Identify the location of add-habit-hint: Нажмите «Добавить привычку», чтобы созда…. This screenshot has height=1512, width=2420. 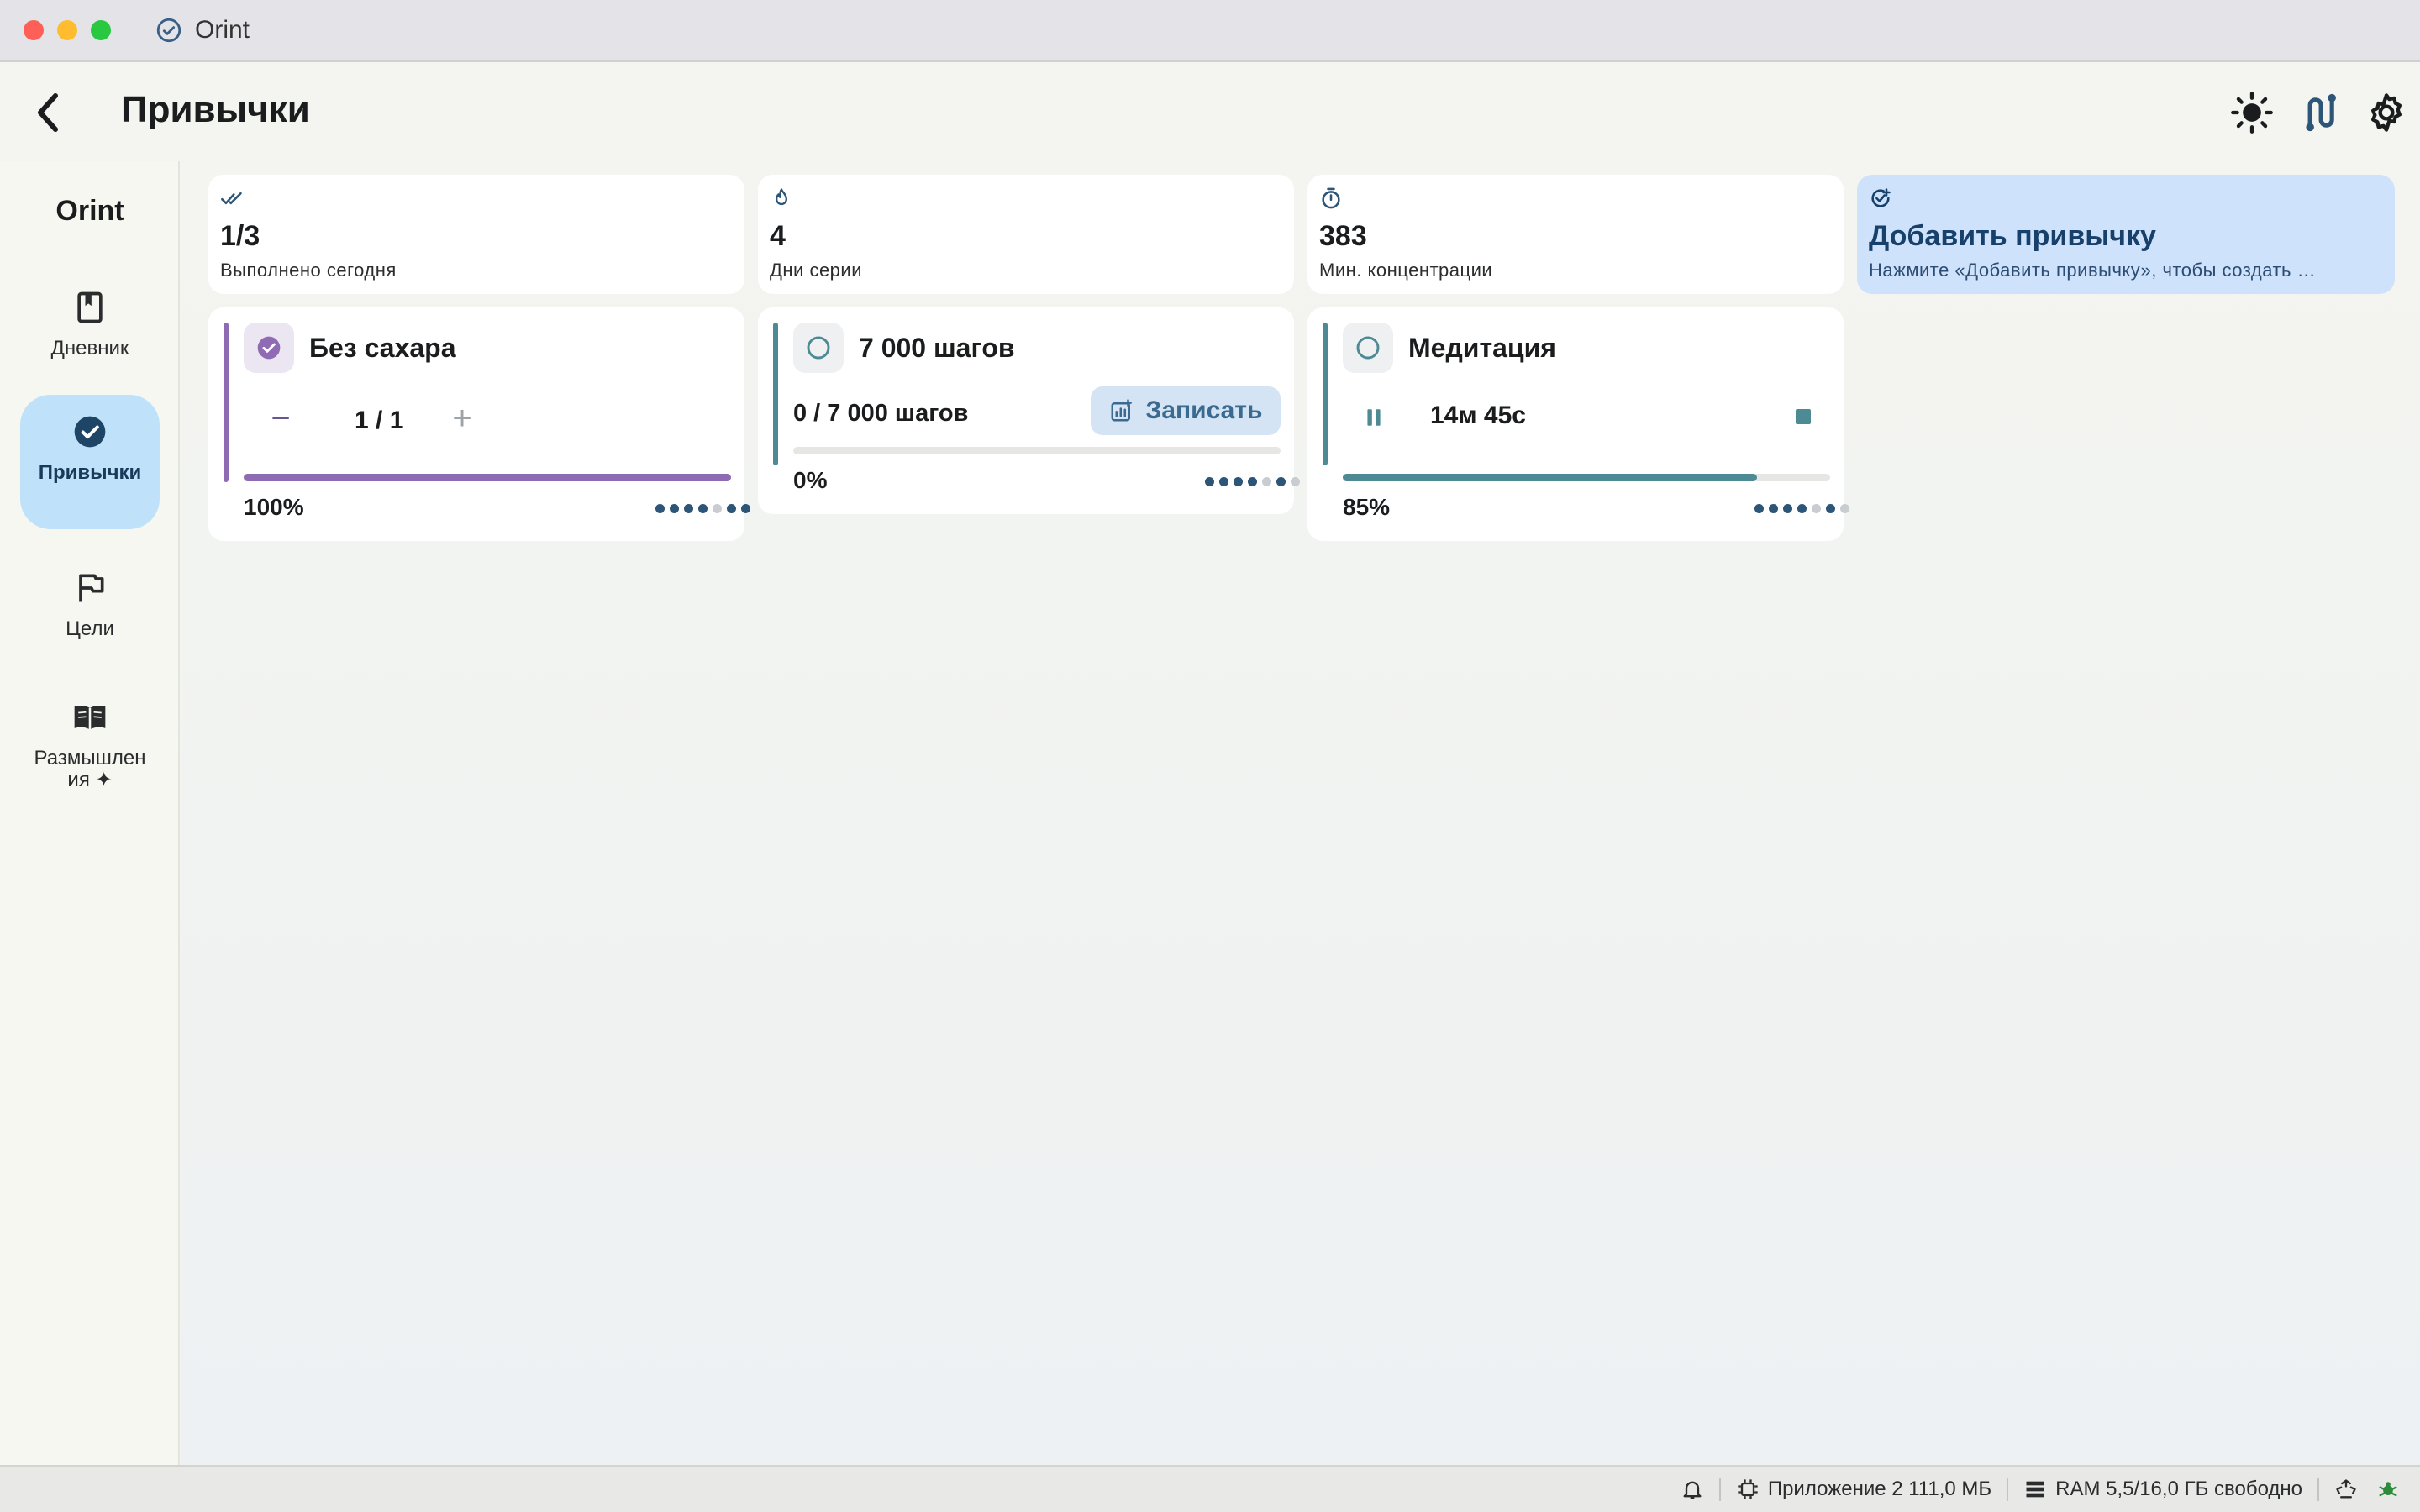
(2093, 270).